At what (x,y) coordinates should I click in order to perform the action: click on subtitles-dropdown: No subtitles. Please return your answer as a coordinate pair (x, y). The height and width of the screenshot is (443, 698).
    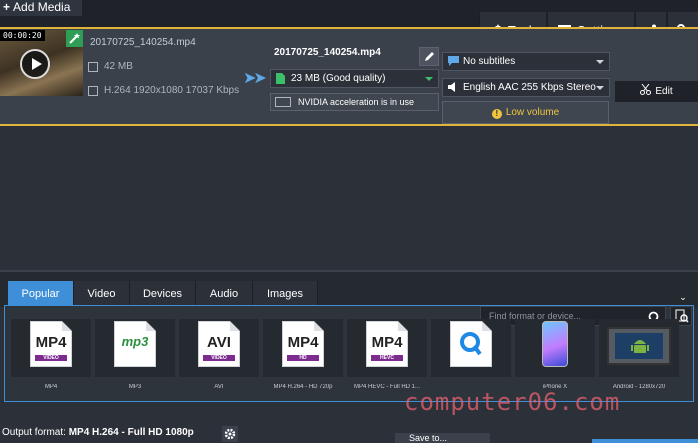
    Looking at the image, I should click on (526, 61).